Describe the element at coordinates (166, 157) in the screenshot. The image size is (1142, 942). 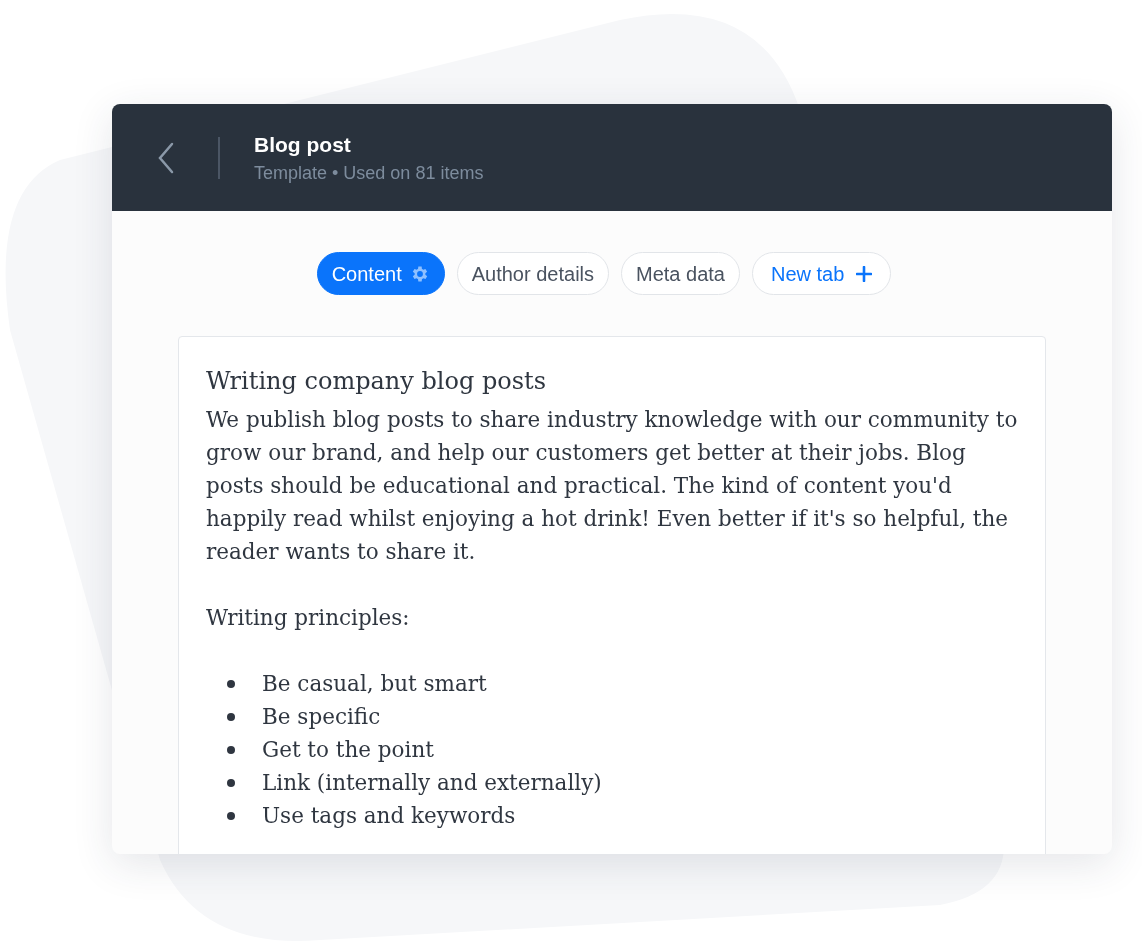
I see `chevron-left-icon` at that location.